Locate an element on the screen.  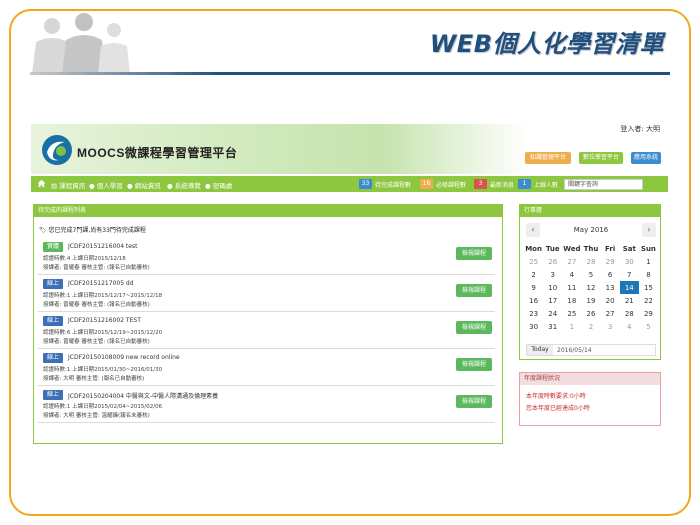
calendar-day: 7 is located at coordinates (629, 274).